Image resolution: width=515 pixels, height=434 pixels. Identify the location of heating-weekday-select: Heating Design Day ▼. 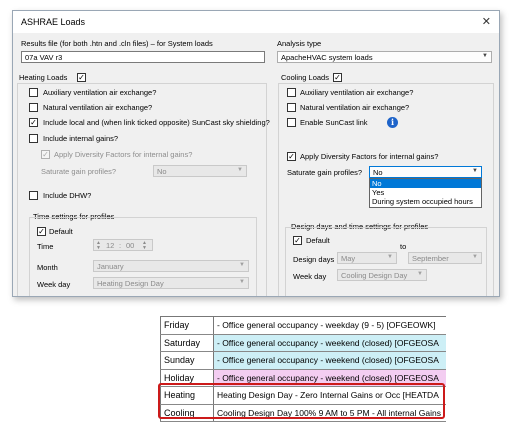
(171, 283).